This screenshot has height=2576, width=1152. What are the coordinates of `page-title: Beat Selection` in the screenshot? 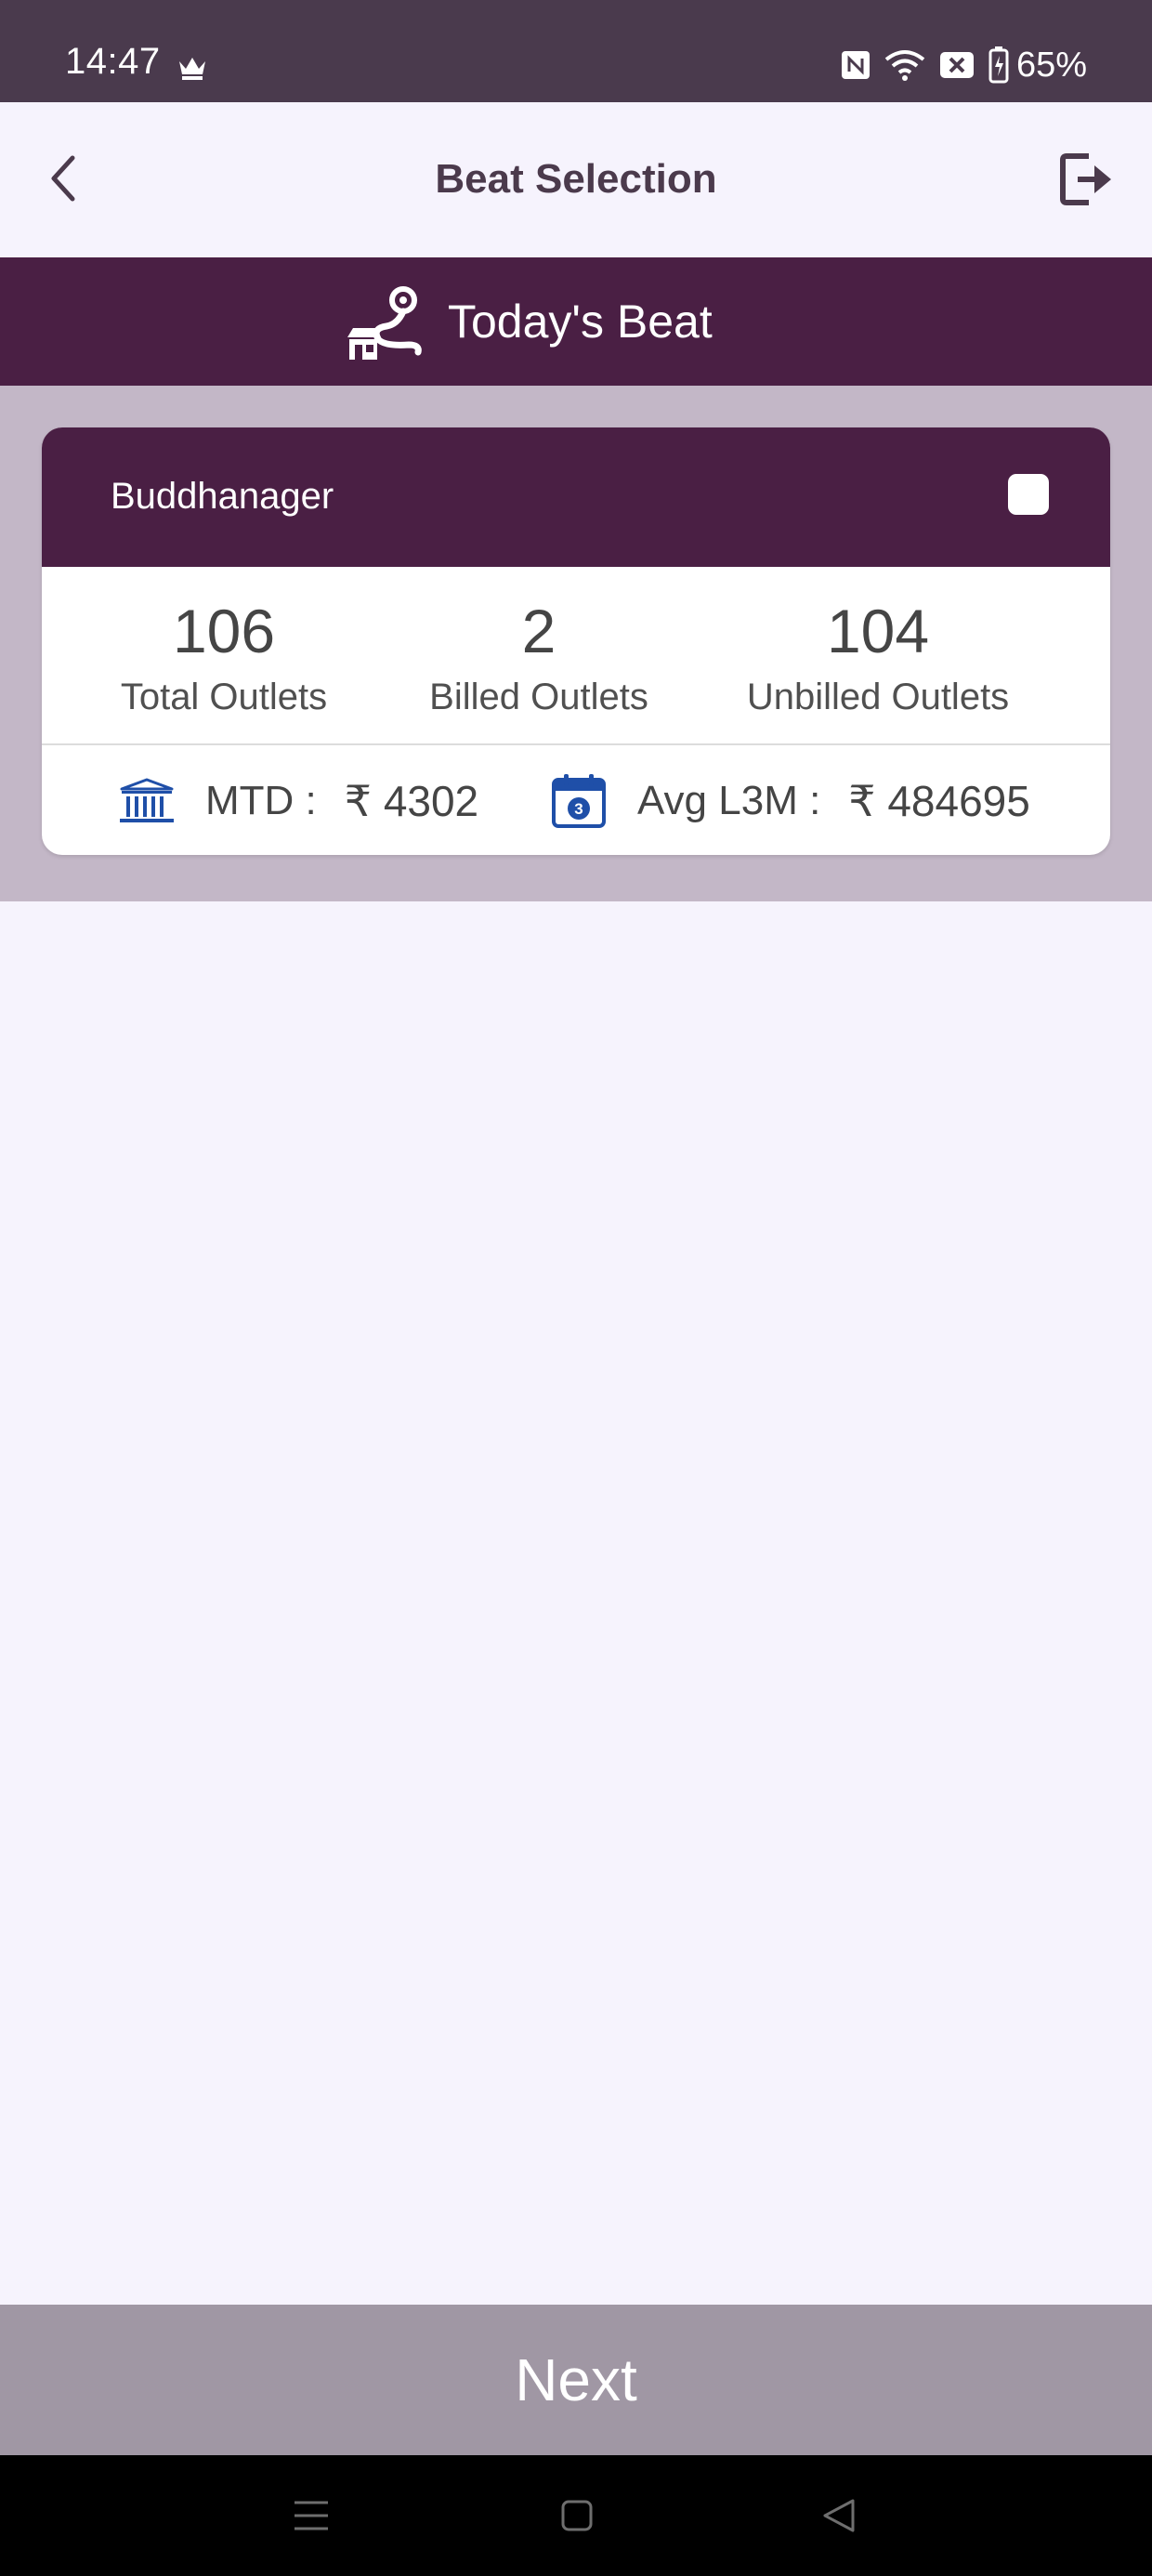 It's located at (576, 179).